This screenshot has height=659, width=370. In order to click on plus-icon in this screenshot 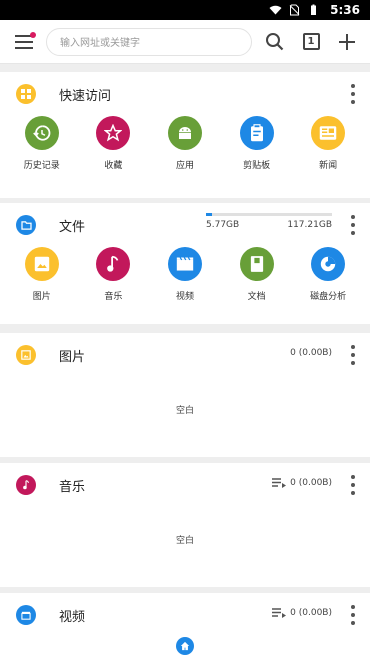, I will do `click(347, 41)`.